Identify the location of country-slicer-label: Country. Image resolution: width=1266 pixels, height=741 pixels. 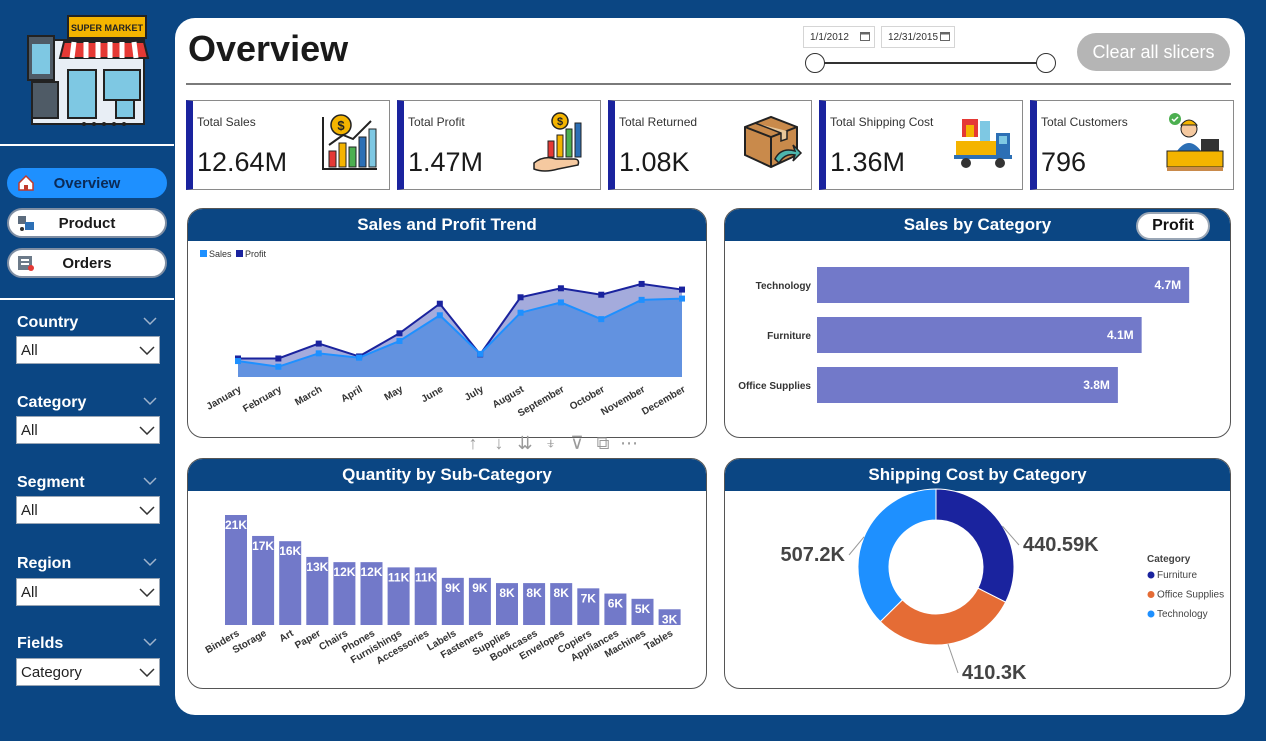
(48, 322).